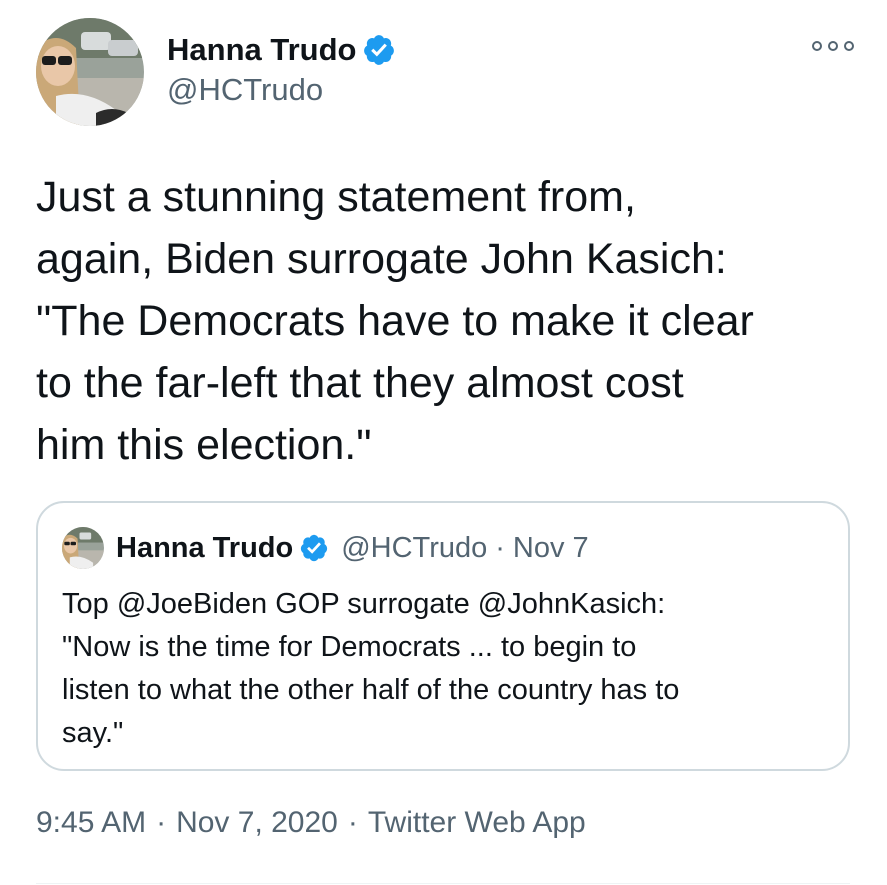  Describe the element at coordinates (477, 823) in the screenshot. I see `tweet-source: Twitter Web App` at that location.